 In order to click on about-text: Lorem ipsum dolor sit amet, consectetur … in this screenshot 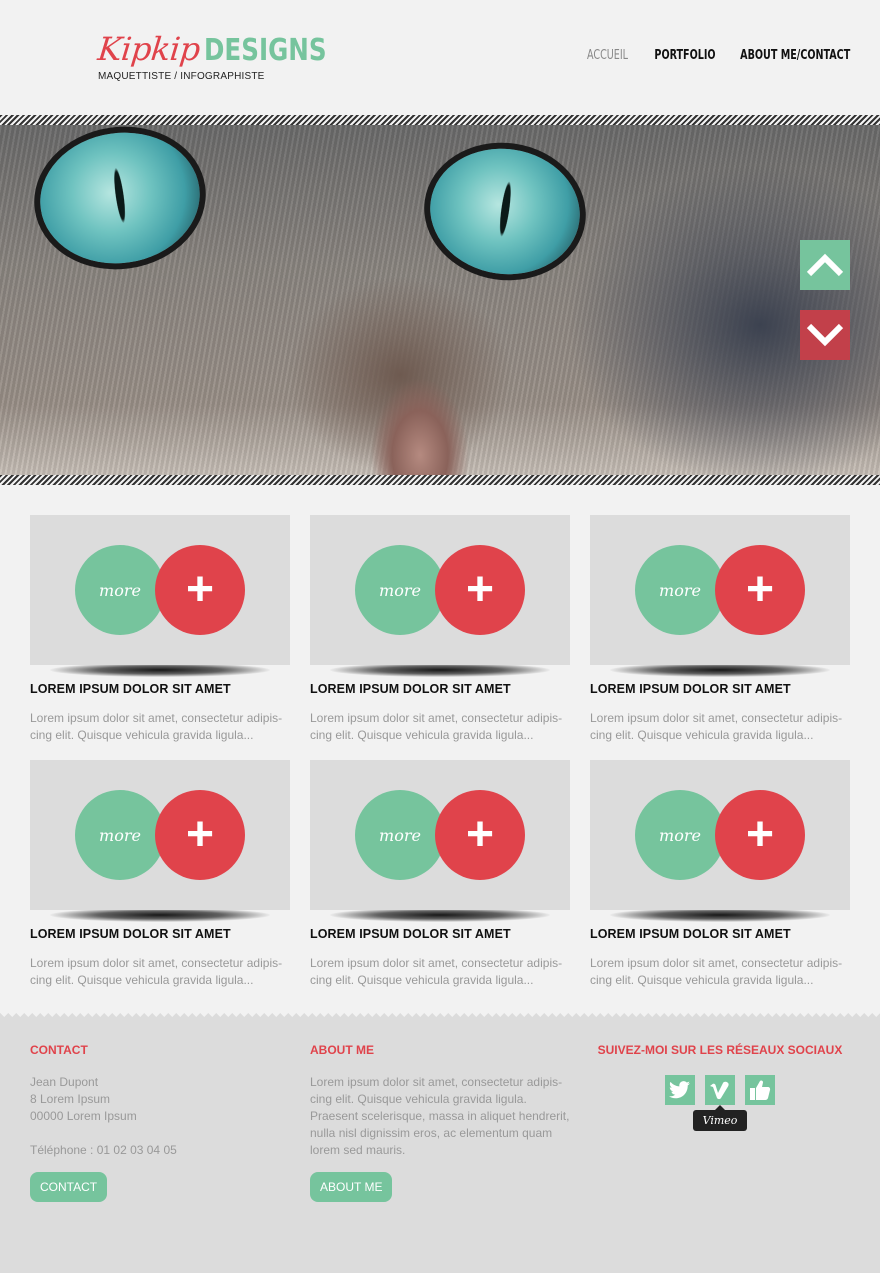, I will do `click(440, 1116)`.